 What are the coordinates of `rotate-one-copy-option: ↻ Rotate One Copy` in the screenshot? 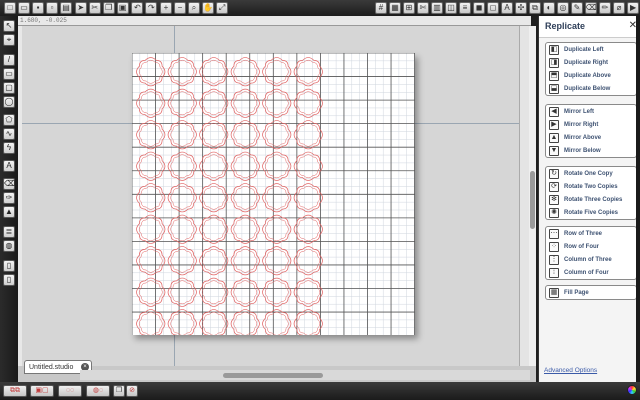 It's located at (591, 173).